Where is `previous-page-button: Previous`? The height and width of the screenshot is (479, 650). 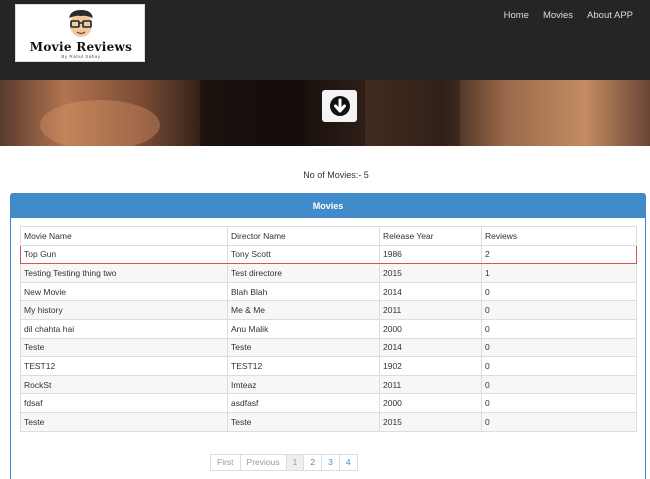 previous-page-button: Previous is located at coordinates (263, 462).